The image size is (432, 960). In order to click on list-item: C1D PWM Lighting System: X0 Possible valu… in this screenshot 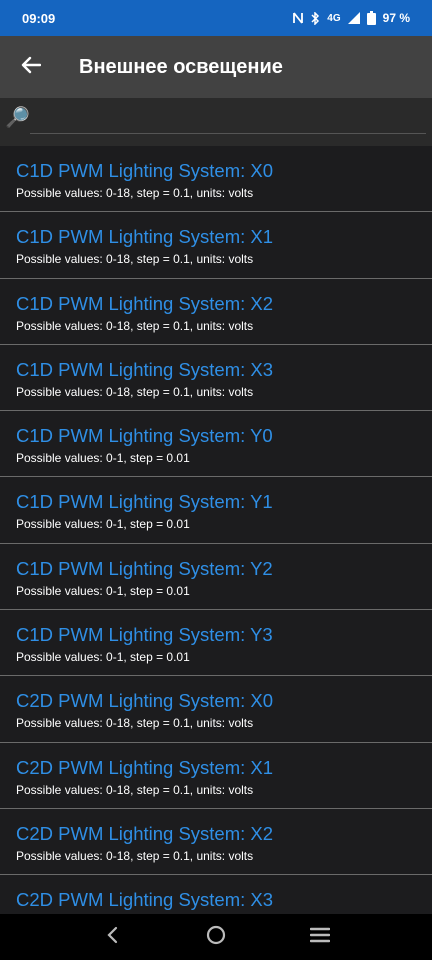, I will do `click(216, 179)`.